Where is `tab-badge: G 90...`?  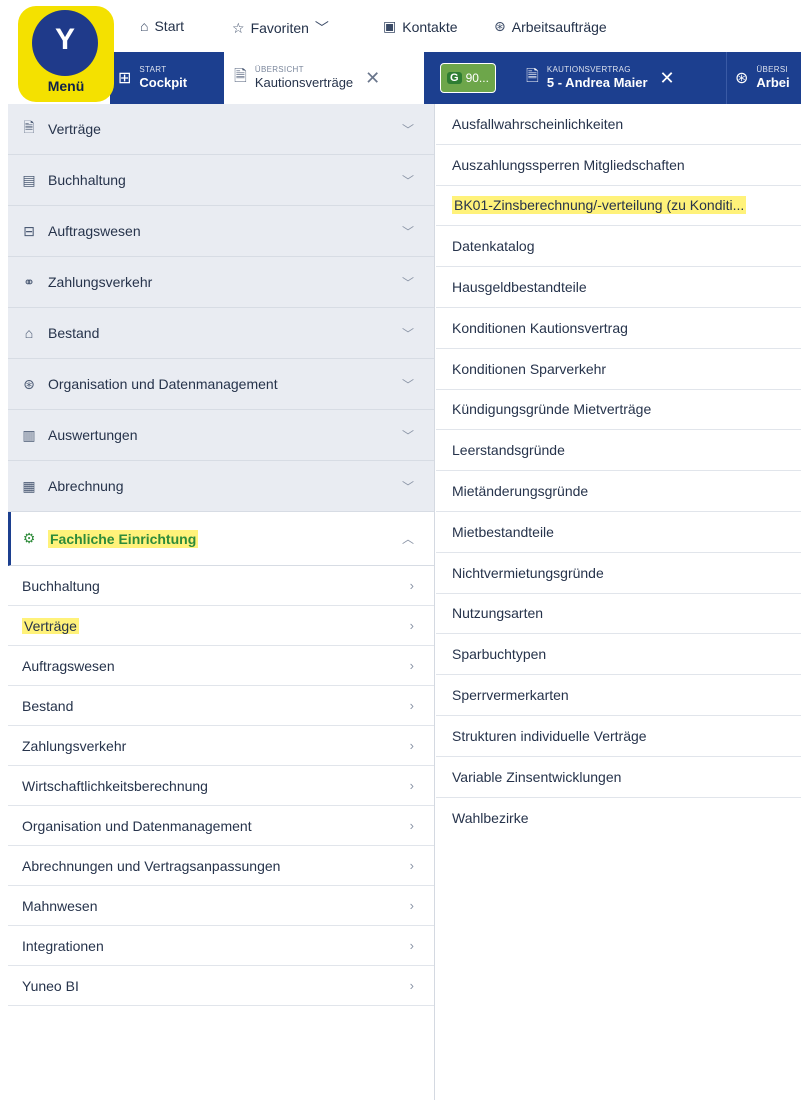 tab-badge: G 90... is located at coordinates (480, 78).